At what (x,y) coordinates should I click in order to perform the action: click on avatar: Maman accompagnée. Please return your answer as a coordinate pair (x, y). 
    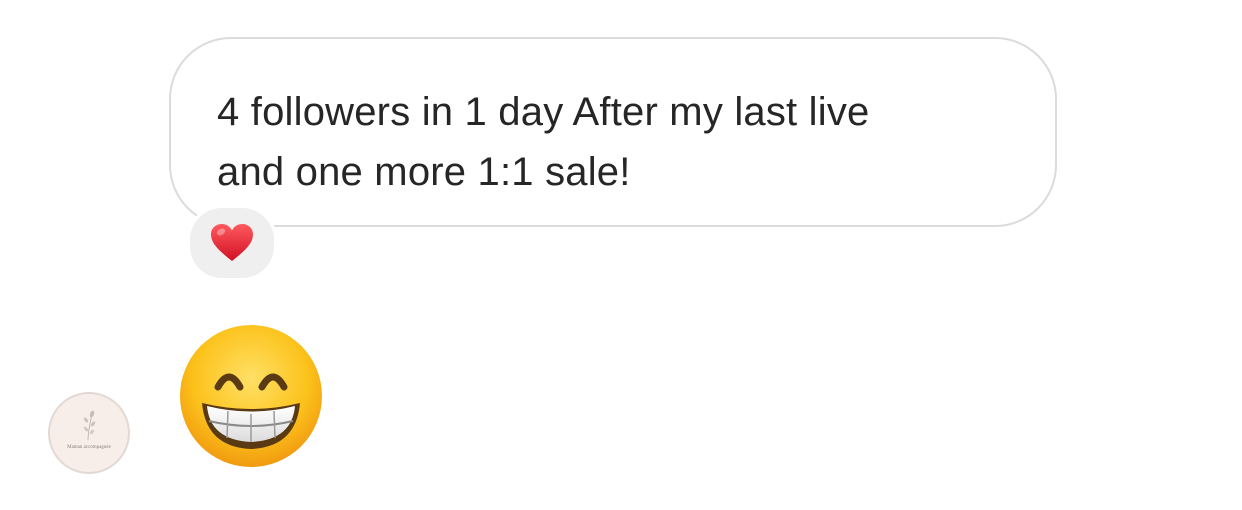
    Looking at the image, I should click on (89, 433).